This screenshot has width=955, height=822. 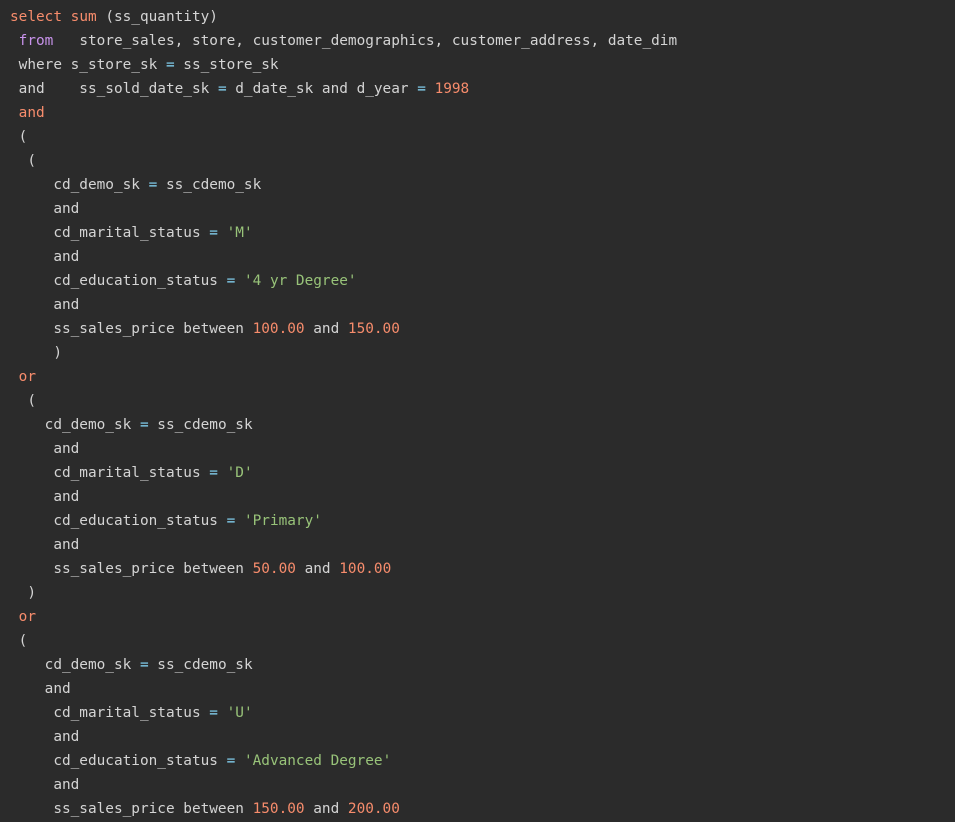 What do you see at coordinates (157, 17) in the screenshot?
I see `code-token: (ss_quantity)` at bounding box center [157, 17].